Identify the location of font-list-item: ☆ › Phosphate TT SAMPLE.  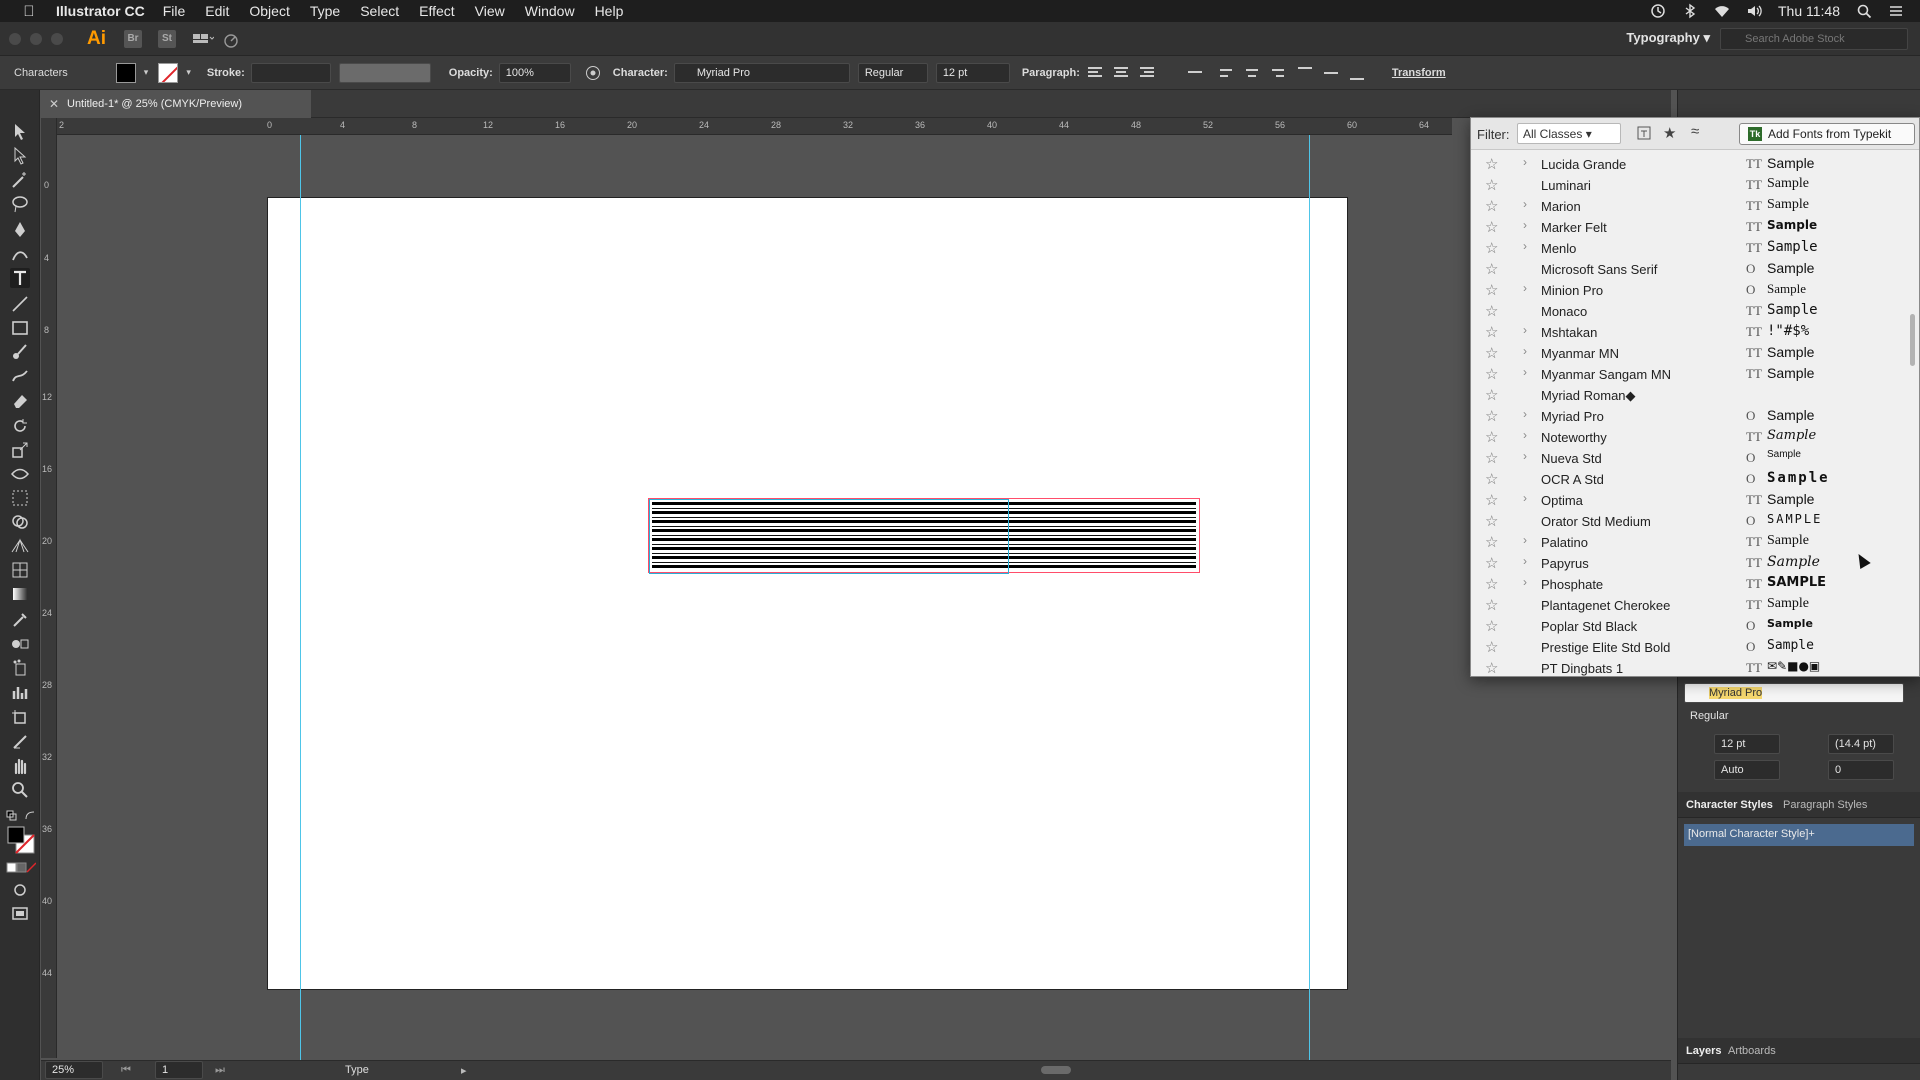
(1687, 584).